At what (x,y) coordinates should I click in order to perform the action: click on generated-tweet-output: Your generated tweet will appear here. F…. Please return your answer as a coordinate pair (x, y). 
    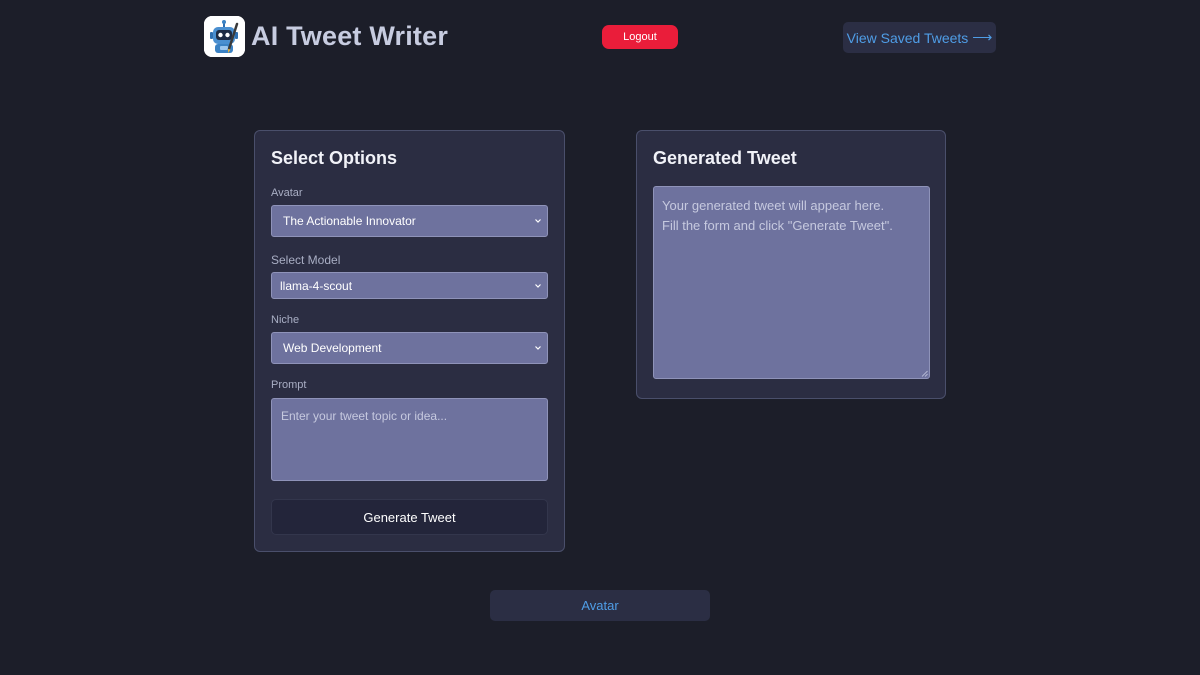
    Looking at the image, I should click on (791, 282).